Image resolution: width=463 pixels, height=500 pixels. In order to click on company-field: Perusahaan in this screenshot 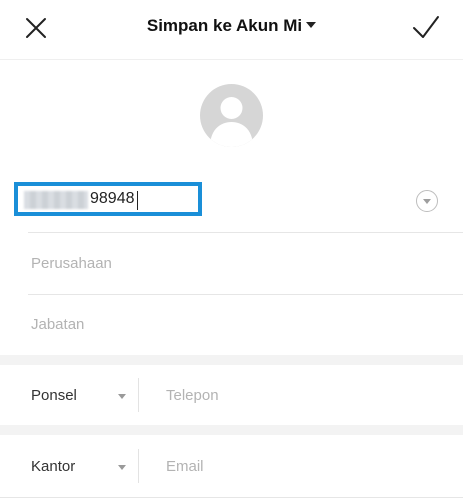, I will do `click(71, 263)`.